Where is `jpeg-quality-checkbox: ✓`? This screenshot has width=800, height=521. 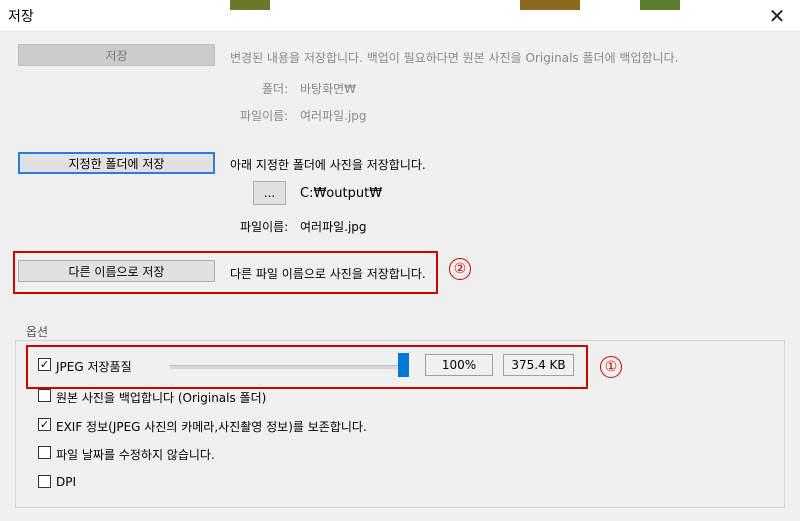 jpeg-quality-checkbox: ✓ is located at coordinates (44, 364).